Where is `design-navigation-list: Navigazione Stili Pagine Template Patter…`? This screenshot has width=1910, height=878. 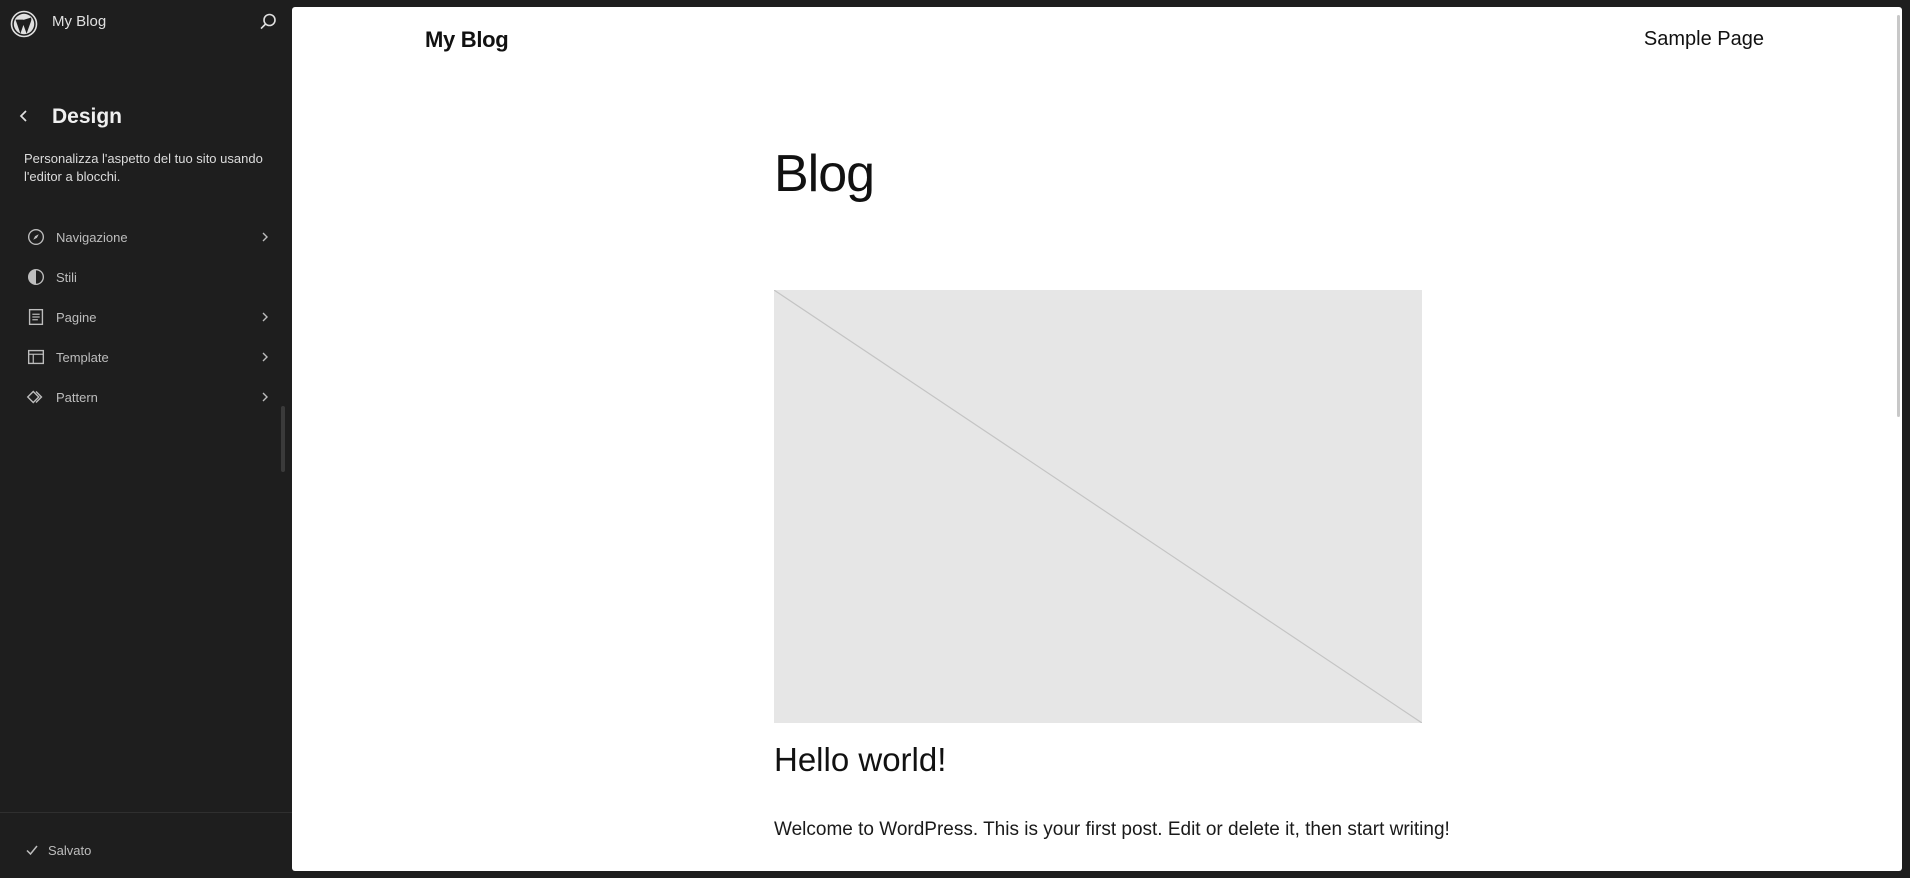 design-navigation-list: Navigazione Stili Pagine Template Patter… is located at coordinates (147, 317).